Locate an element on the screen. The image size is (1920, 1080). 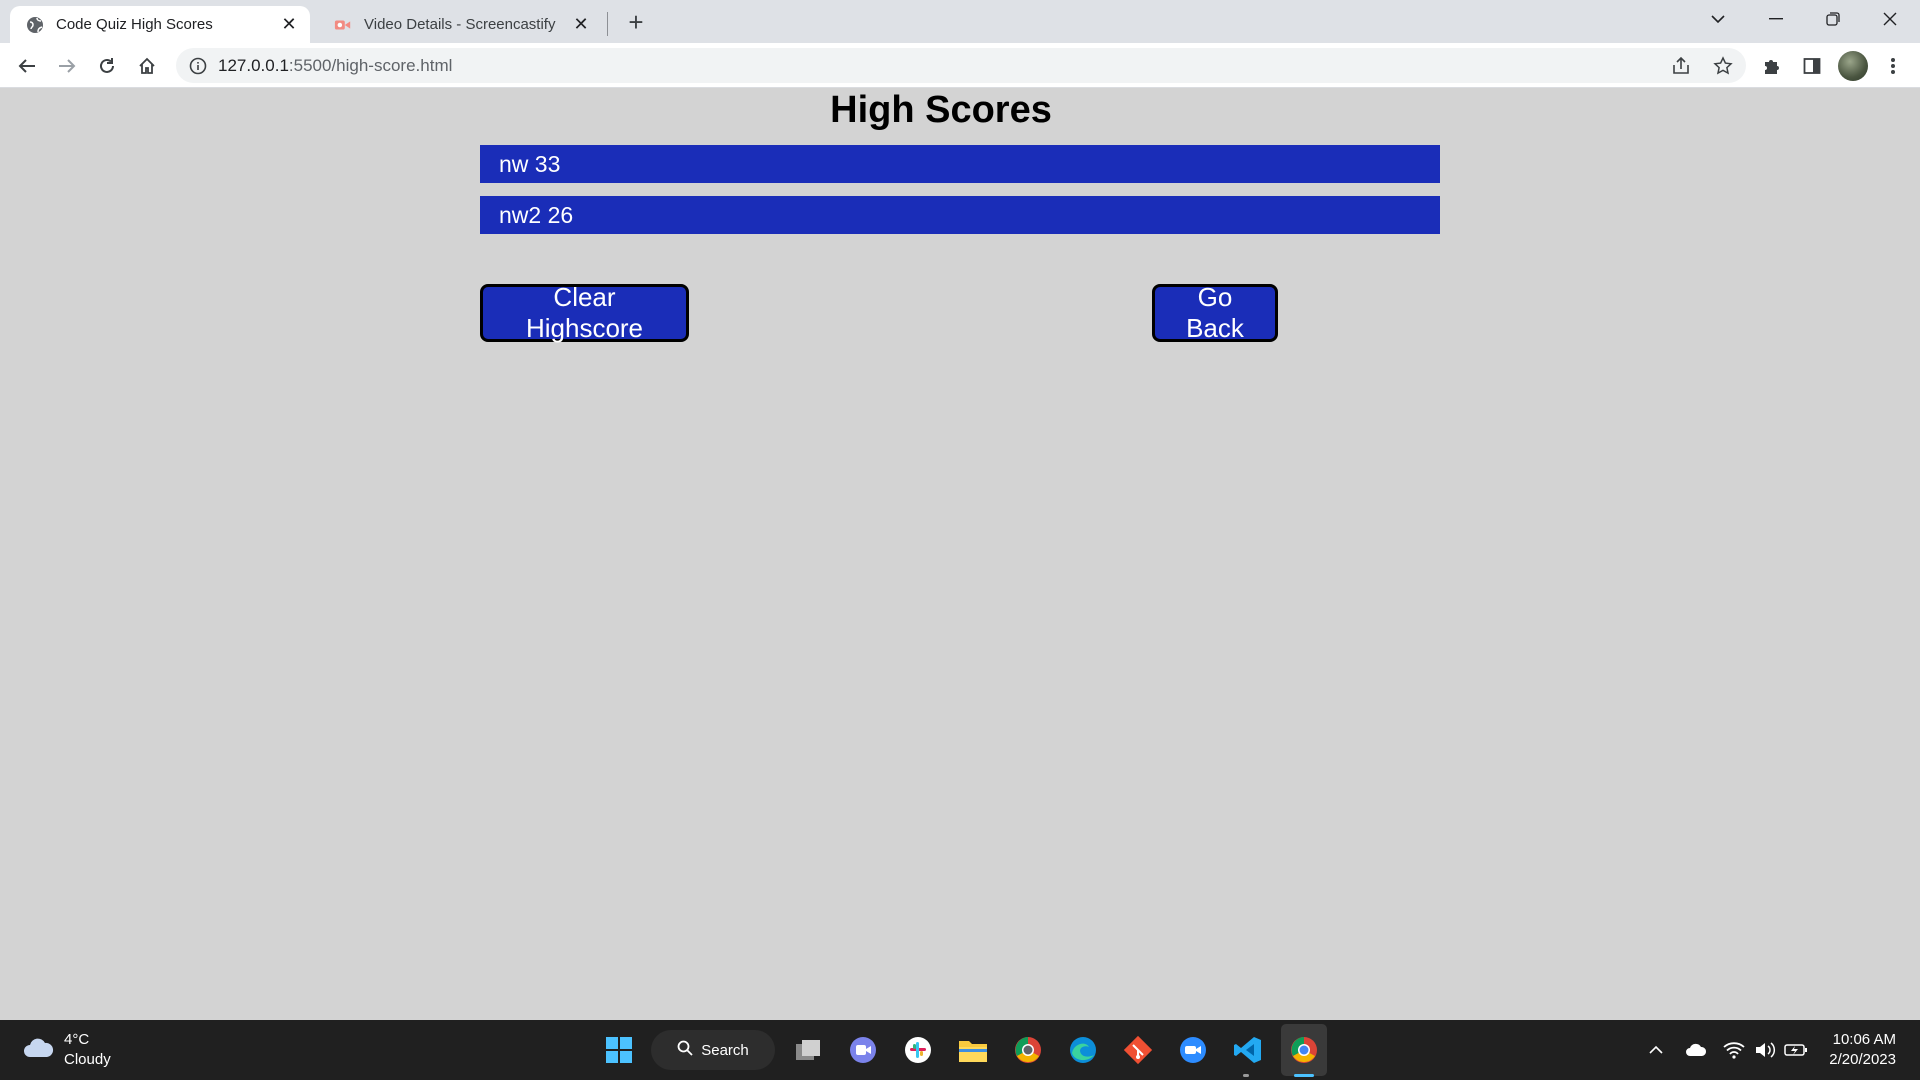
wifi-icon is located at coordinates (1734, 1050).